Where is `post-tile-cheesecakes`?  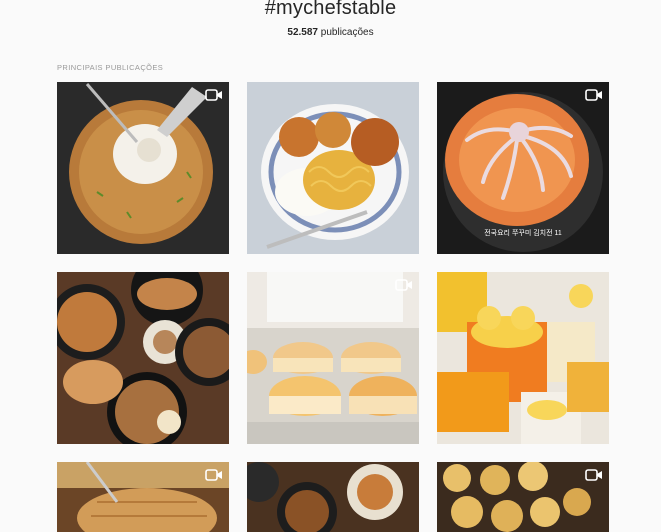 post-tile-cheesecakes is located at coordinates (333, 358).